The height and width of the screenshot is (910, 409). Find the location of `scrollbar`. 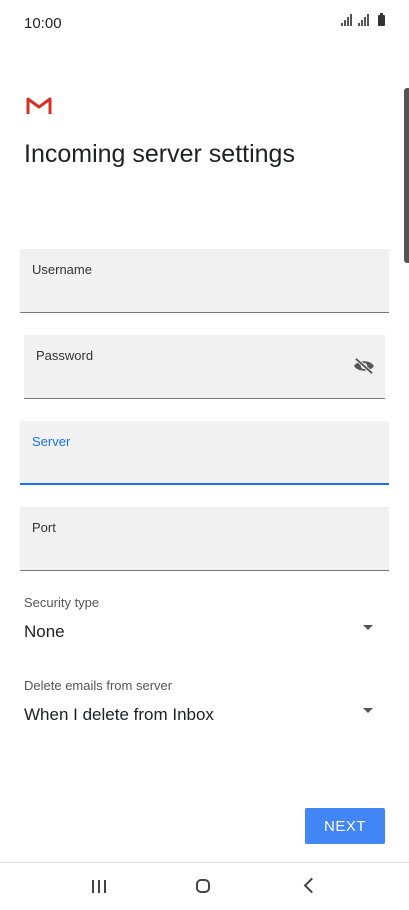

scrollbar is located at coordinates (406, 175).